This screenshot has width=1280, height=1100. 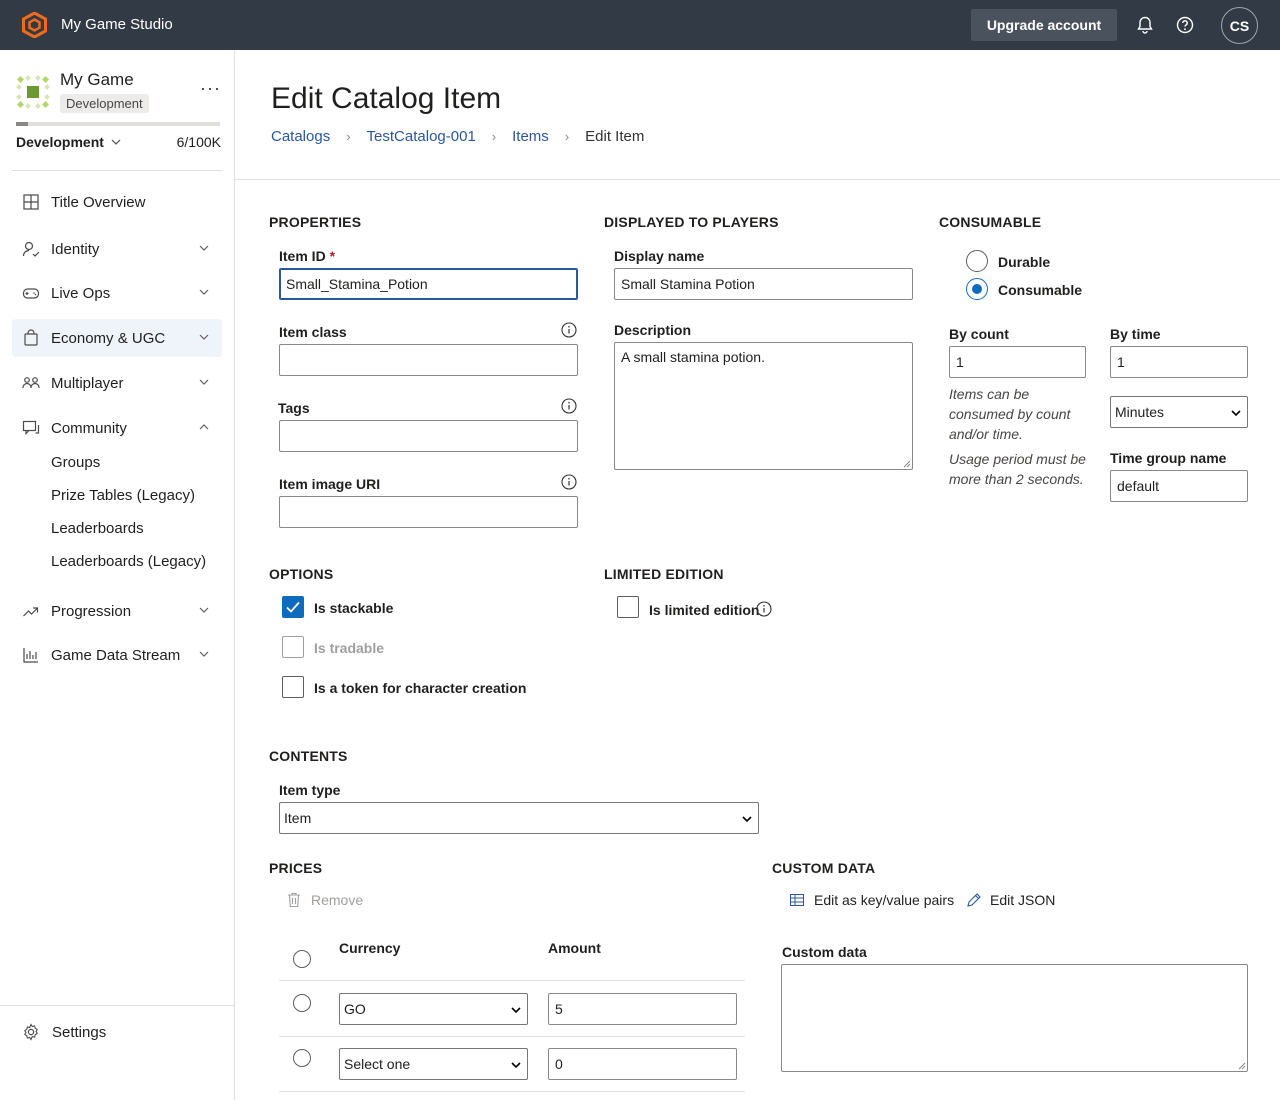 I want to click on amount-column-header: Amount, so click(x=574, y=948).